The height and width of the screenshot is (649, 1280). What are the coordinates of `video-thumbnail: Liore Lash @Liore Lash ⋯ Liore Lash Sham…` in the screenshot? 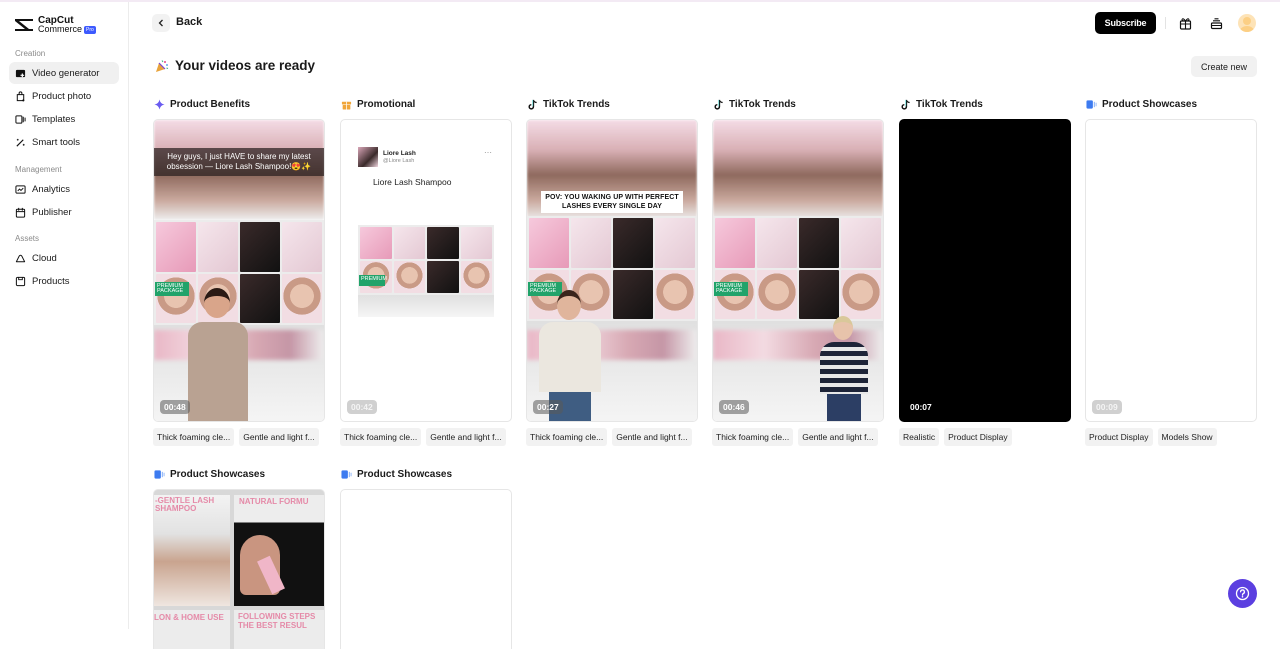 It's located at (426, 270).